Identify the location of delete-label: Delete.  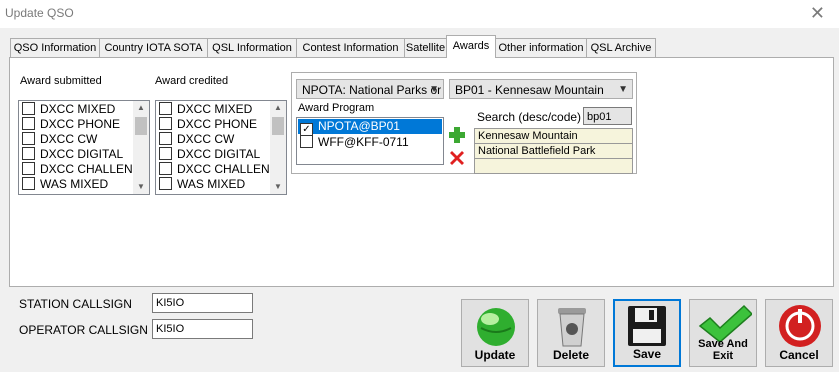
(571, 355).